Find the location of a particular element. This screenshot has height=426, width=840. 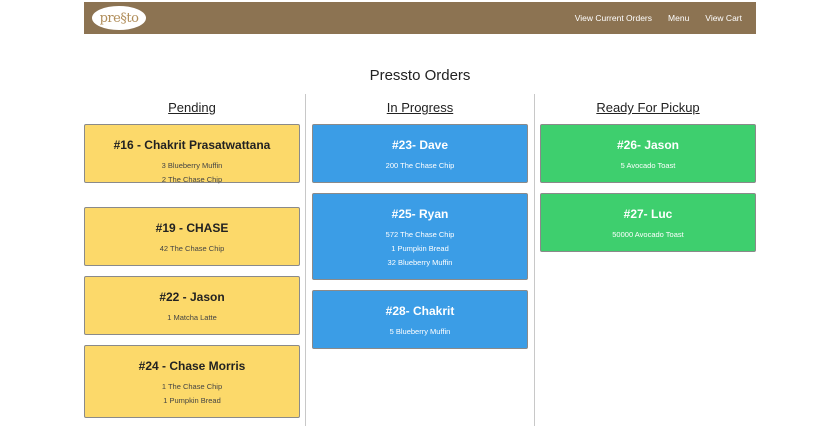

column-title: In Progress is located at coordinates (420, 107).